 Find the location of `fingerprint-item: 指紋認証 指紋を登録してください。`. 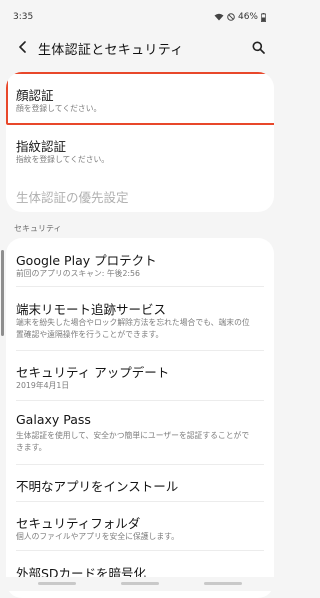

fingerprint-item: 指紋認証 指紋を登録してください。 is located at coordinates (140, 150).